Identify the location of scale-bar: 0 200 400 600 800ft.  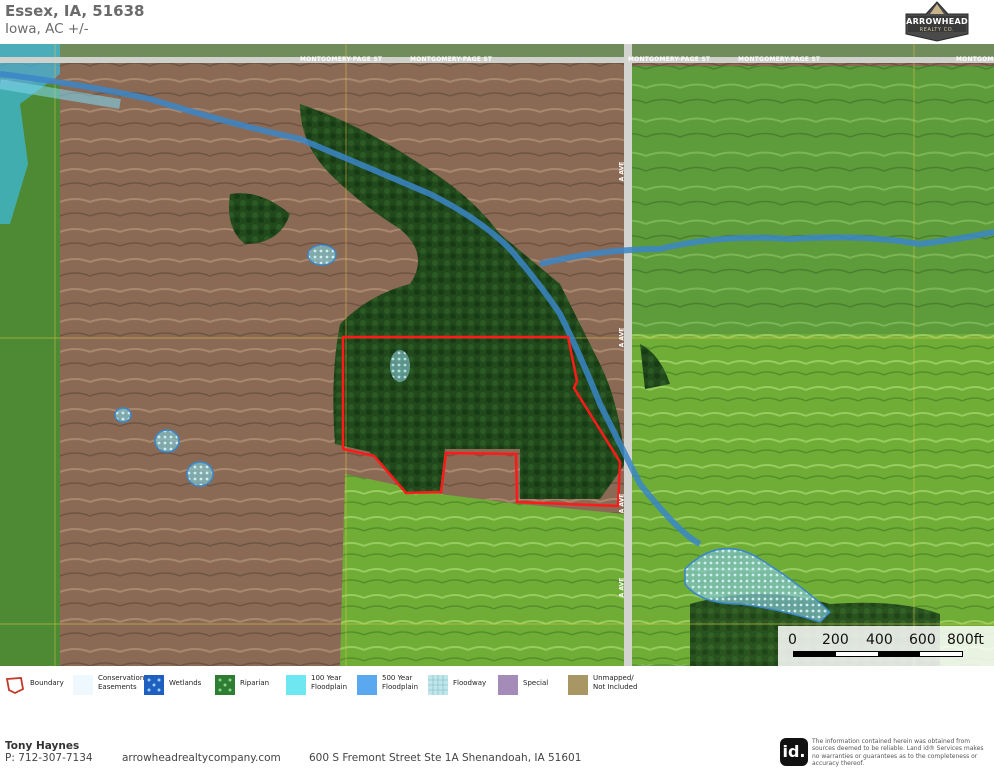
(886, 646).